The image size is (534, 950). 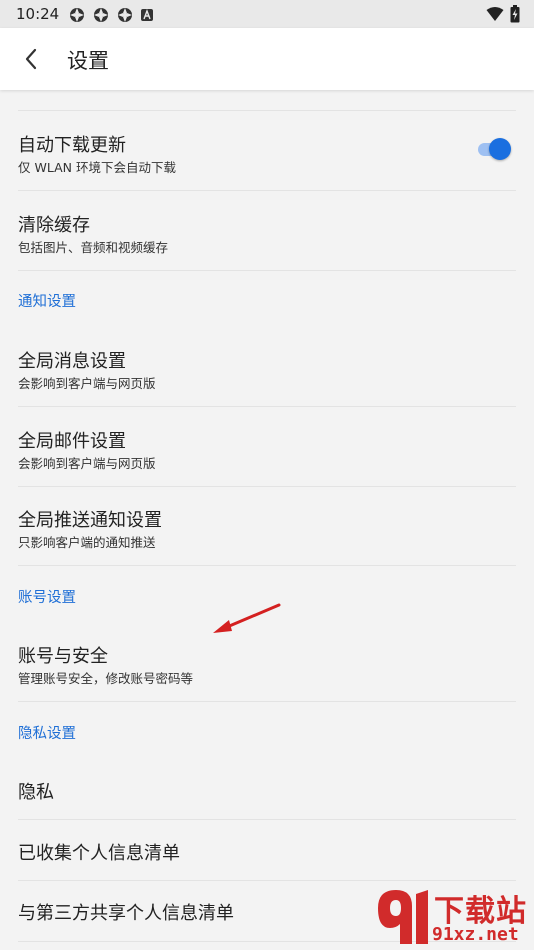 I want to click on keyboard-a-icon, so click(x=147, y=15).